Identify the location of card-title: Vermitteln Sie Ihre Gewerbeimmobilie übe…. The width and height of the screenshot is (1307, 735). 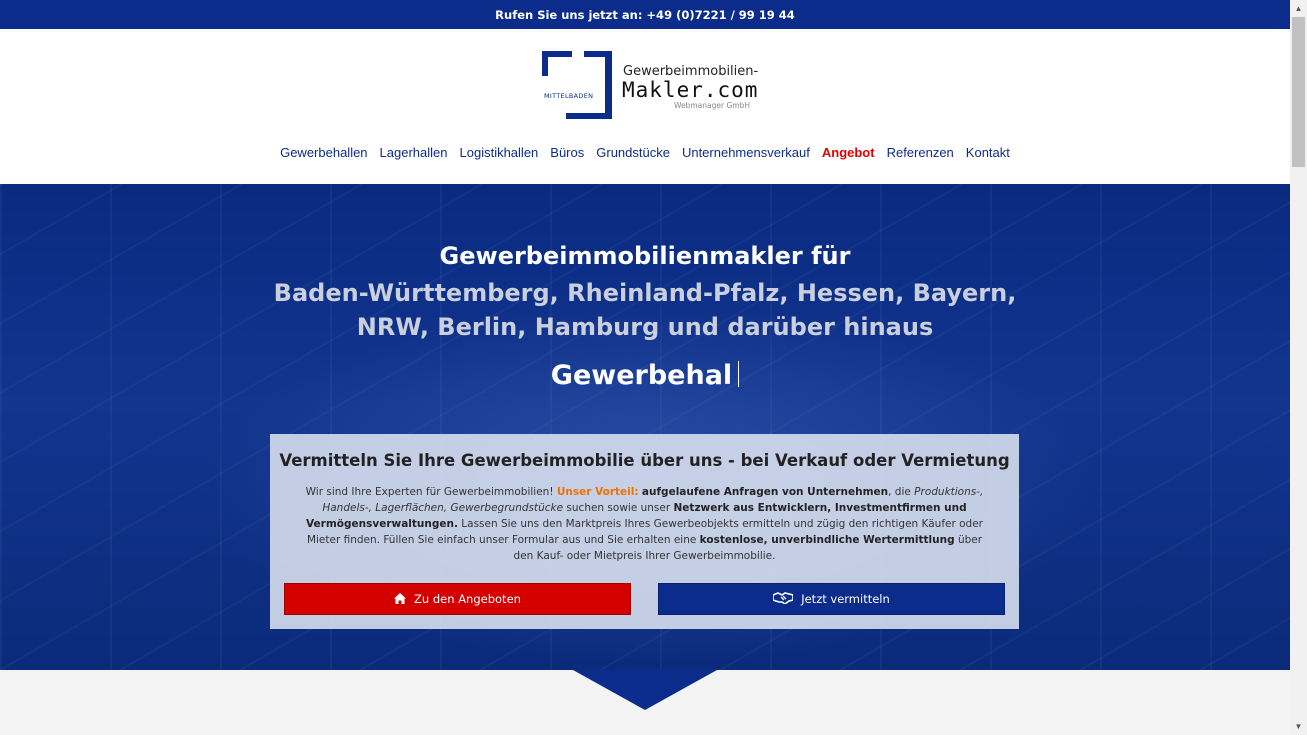
(644, 460).